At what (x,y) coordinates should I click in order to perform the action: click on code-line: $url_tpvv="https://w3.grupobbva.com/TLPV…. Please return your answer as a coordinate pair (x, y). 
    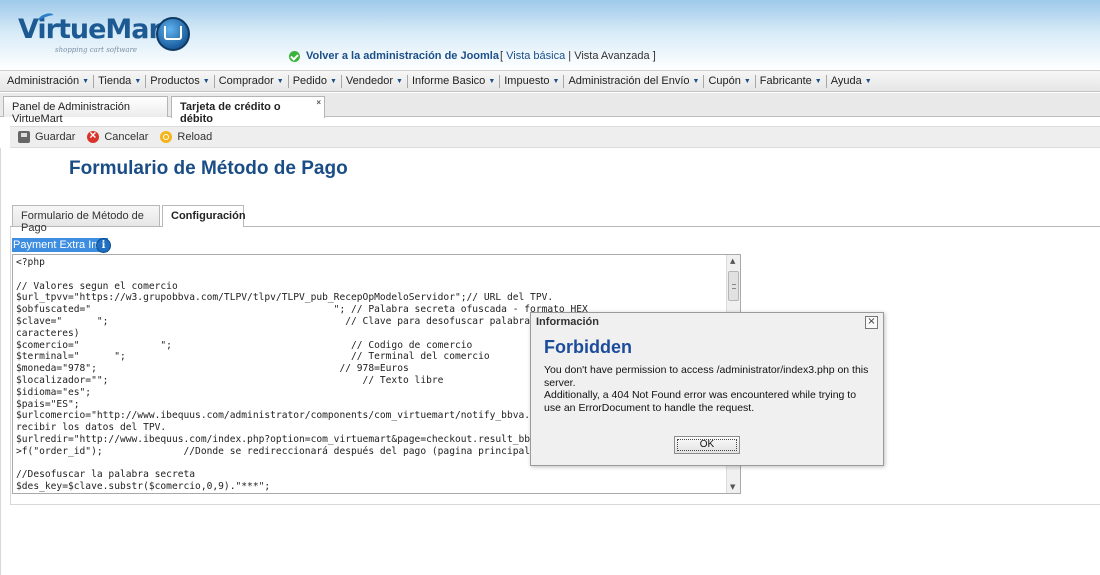
    Looking at the image, I should click on (285, 298).